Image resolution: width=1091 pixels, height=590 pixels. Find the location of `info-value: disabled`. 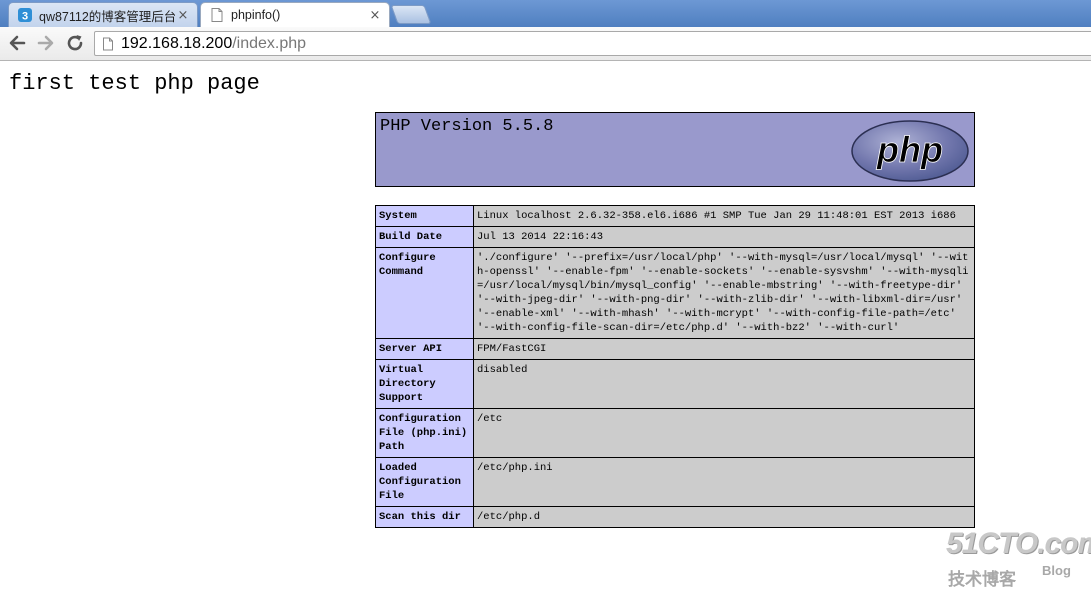

info-value: disabled is located at coordinates (724, 384).